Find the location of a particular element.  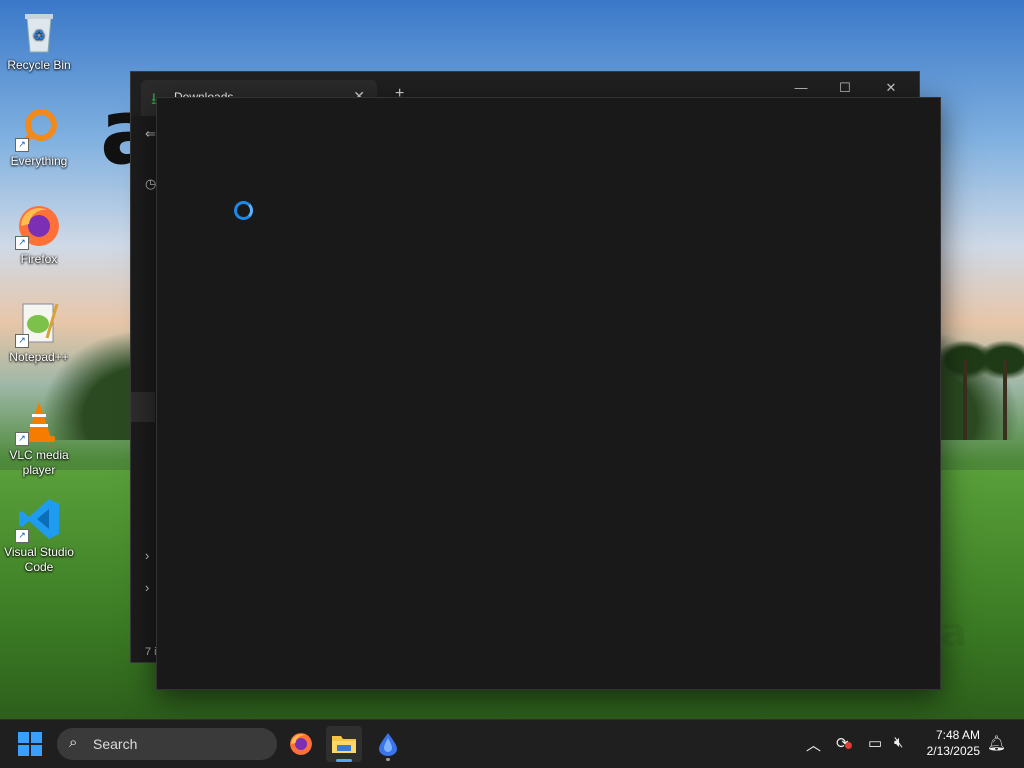

taskbar-app-button is located at coordinates (388, 744).